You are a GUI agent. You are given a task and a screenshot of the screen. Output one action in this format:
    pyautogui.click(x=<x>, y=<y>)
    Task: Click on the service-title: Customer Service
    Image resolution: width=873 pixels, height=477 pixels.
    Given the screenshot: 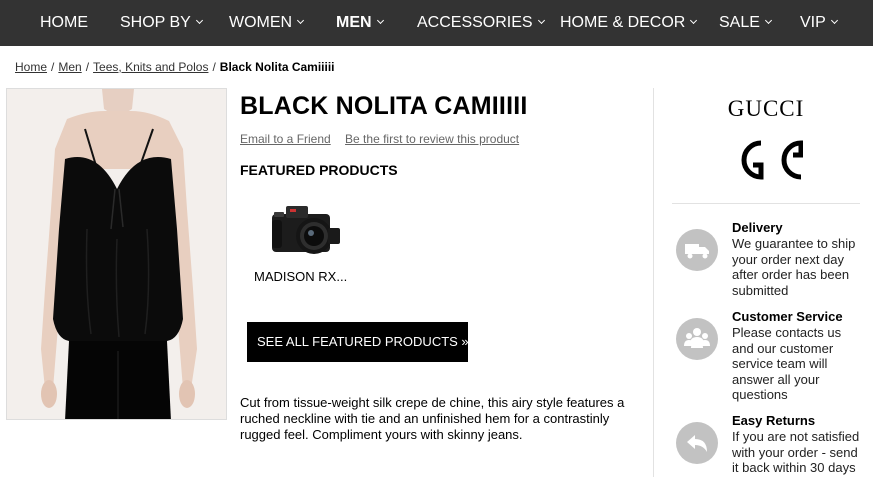 What is the action you would take?
    pyautogui.click(x=787, y=316)
    